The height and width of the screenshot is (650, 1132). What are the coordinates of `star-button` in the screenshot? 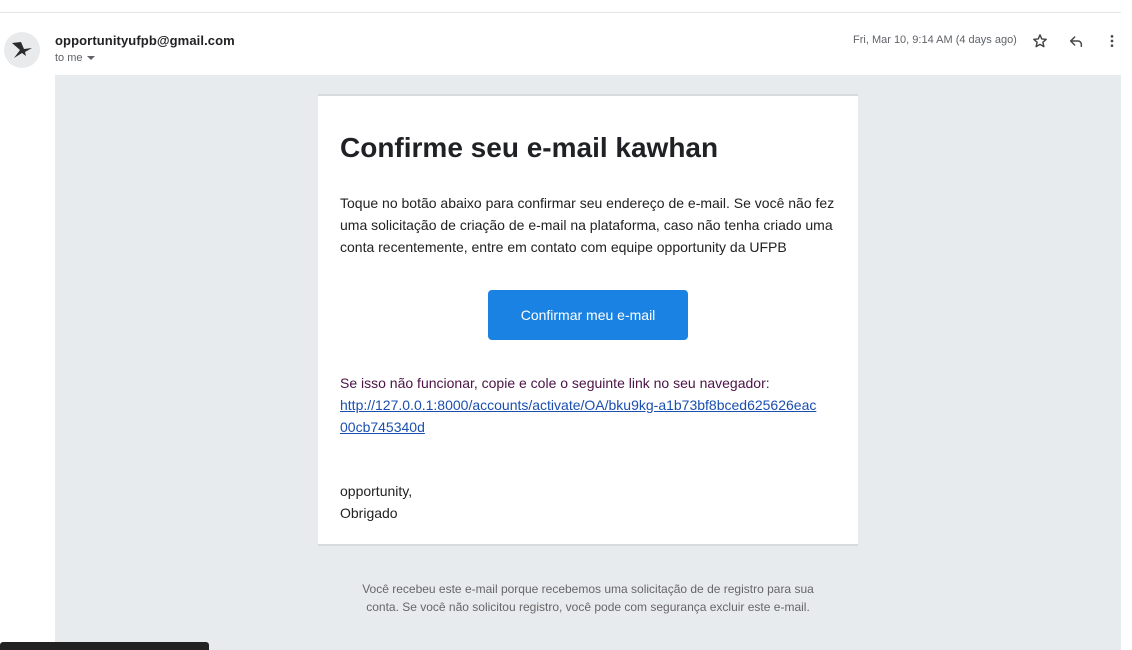 It's located at (1040, 41).